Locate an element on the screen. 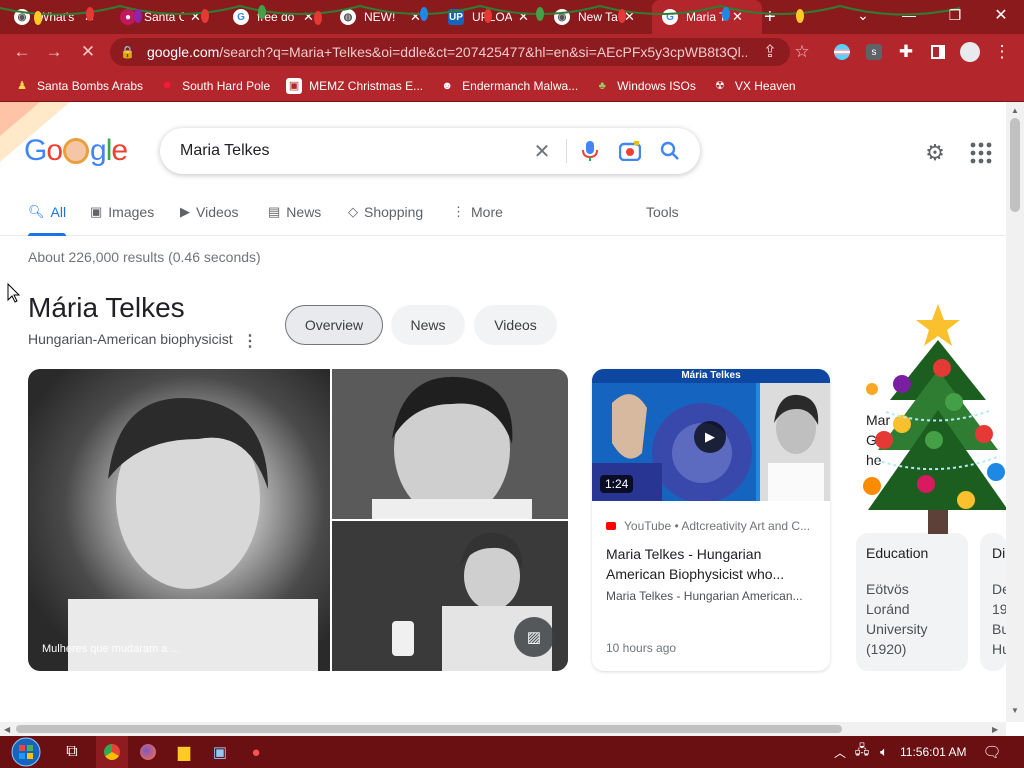  clear-search-icon: ✕ is located at coordinates (542, 151).